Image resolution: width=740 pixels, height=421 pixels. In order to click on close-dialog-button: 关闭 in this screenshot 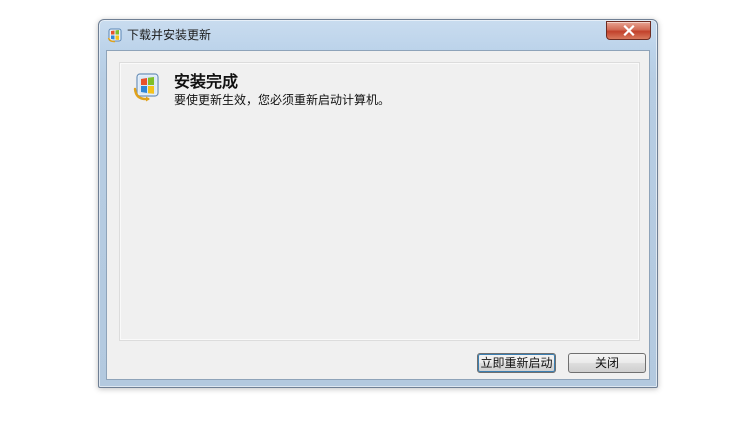, I will do `click(607, 363)`.